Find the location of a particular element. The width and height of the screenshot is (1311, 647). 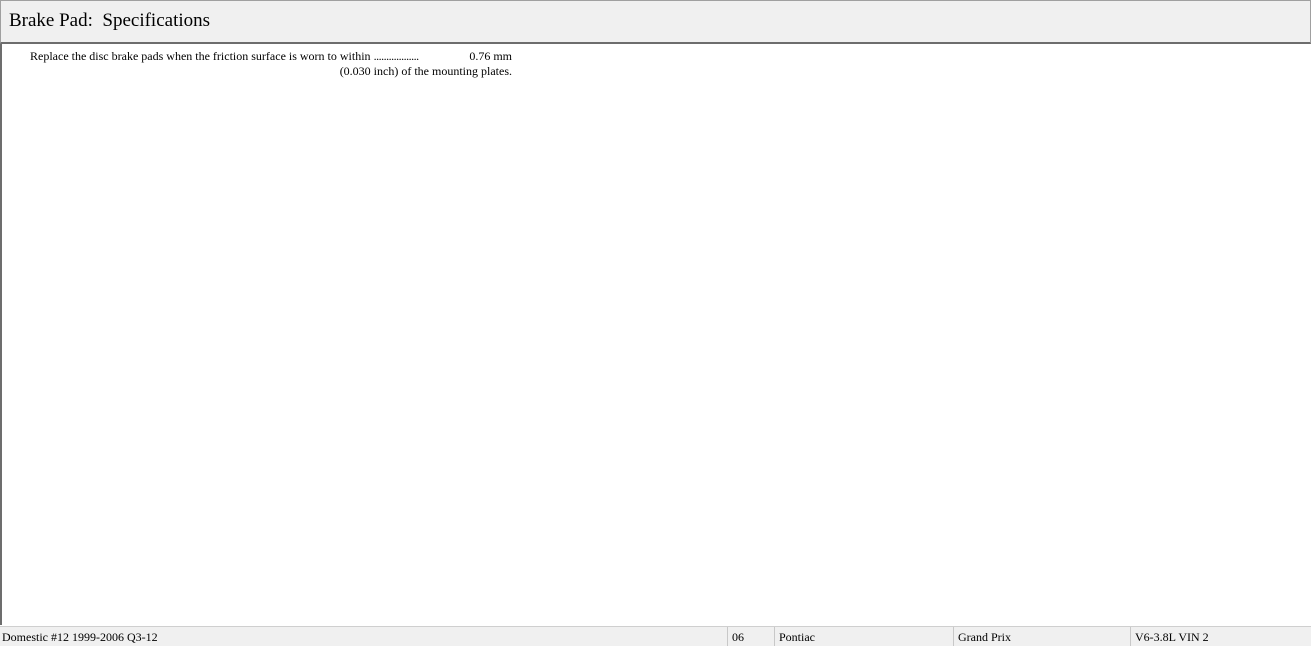

status-model: Grand Prix is located at coordinates (1041, 636).